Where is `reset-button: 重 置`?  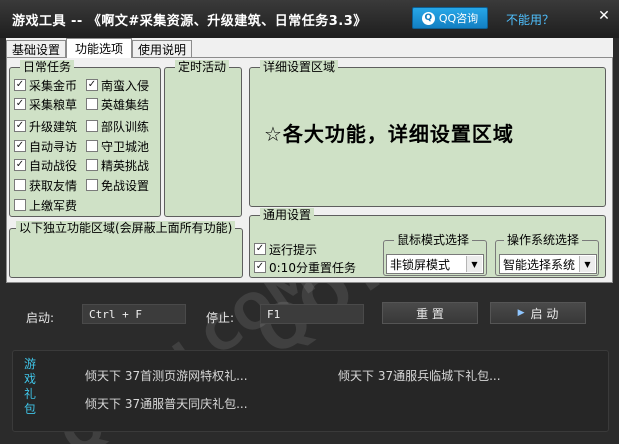 reset-button: 重 置 is located at coordinates (430, 313).